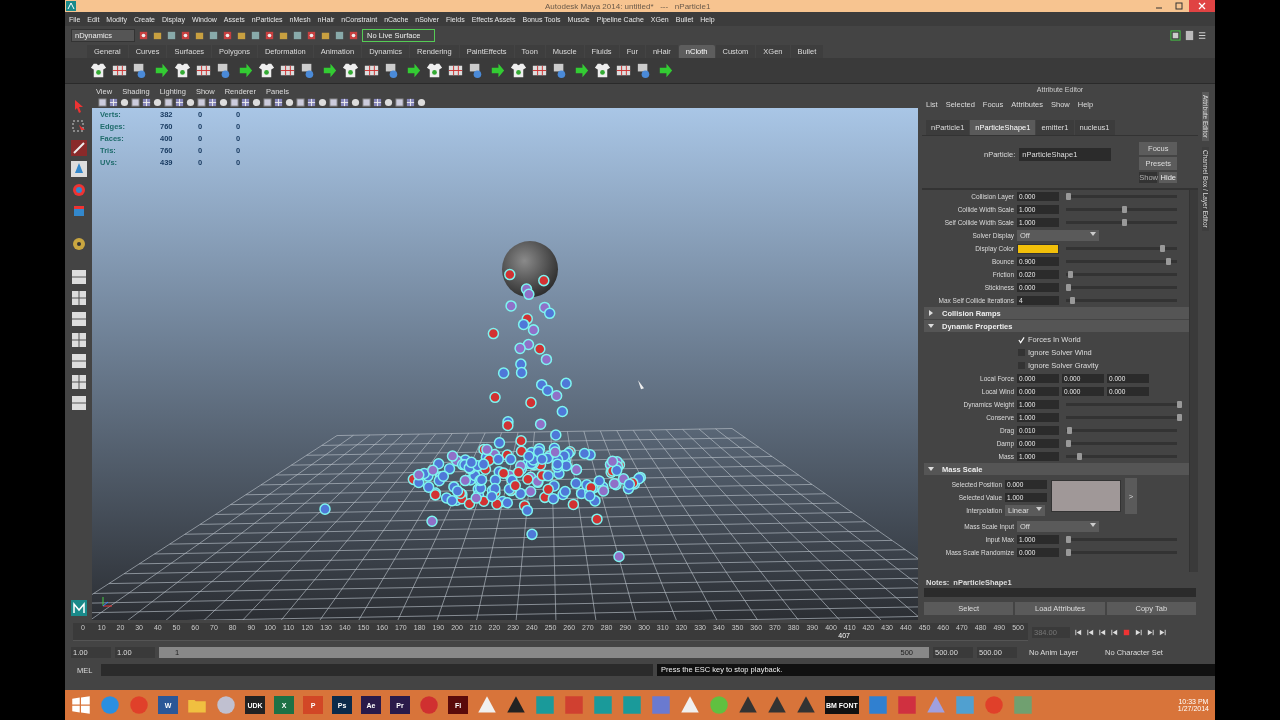 The width and height of the screenshot is (1280, 720). Describe the element at coordinates (1193, 381) in the screenshot. I see `scrollbar` at that location.